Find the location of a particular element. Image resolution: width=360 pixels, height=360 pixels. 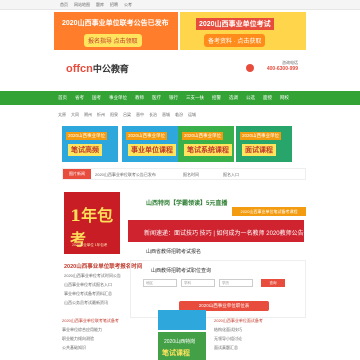

nav-item: 事业单位 is located at coordinates (118, 98).